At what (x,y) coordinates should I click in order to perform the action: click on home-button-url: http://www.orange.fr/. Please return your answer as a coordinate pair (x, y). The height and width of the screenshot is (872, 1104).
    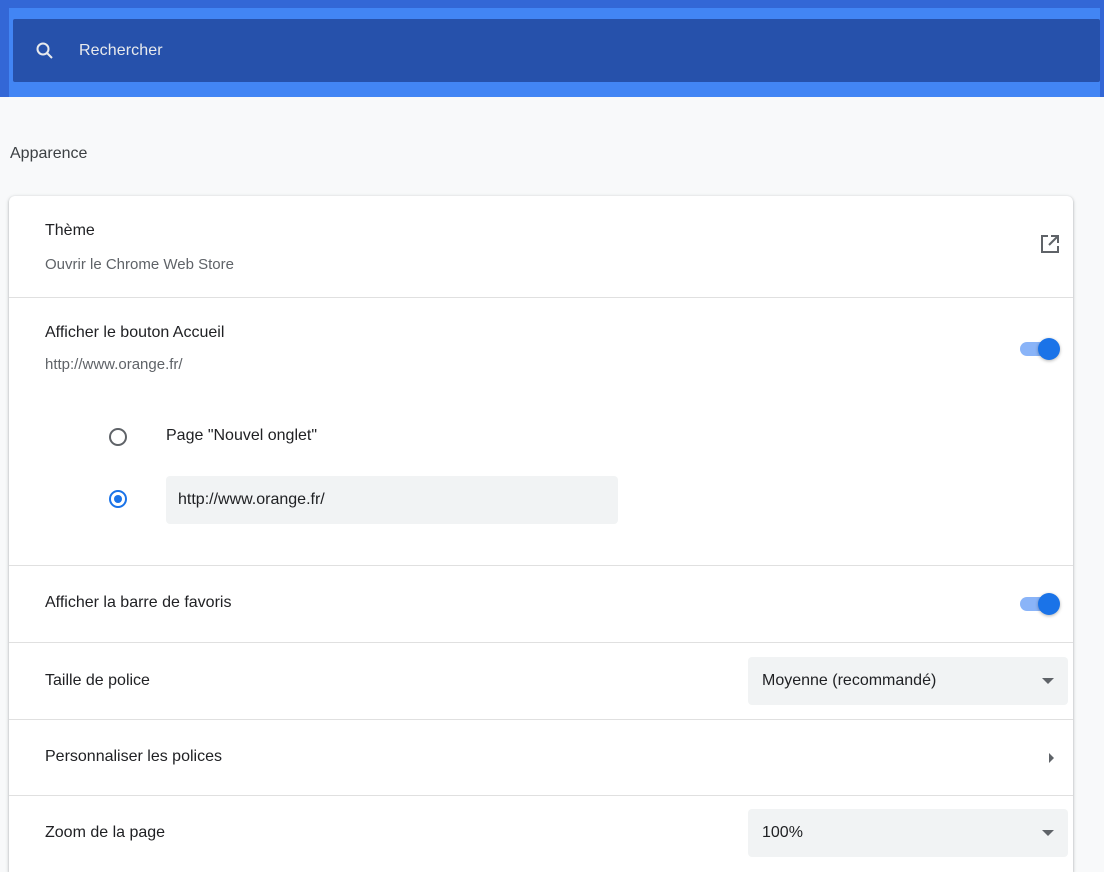
    Looking at the image, I should click on (114, 364).